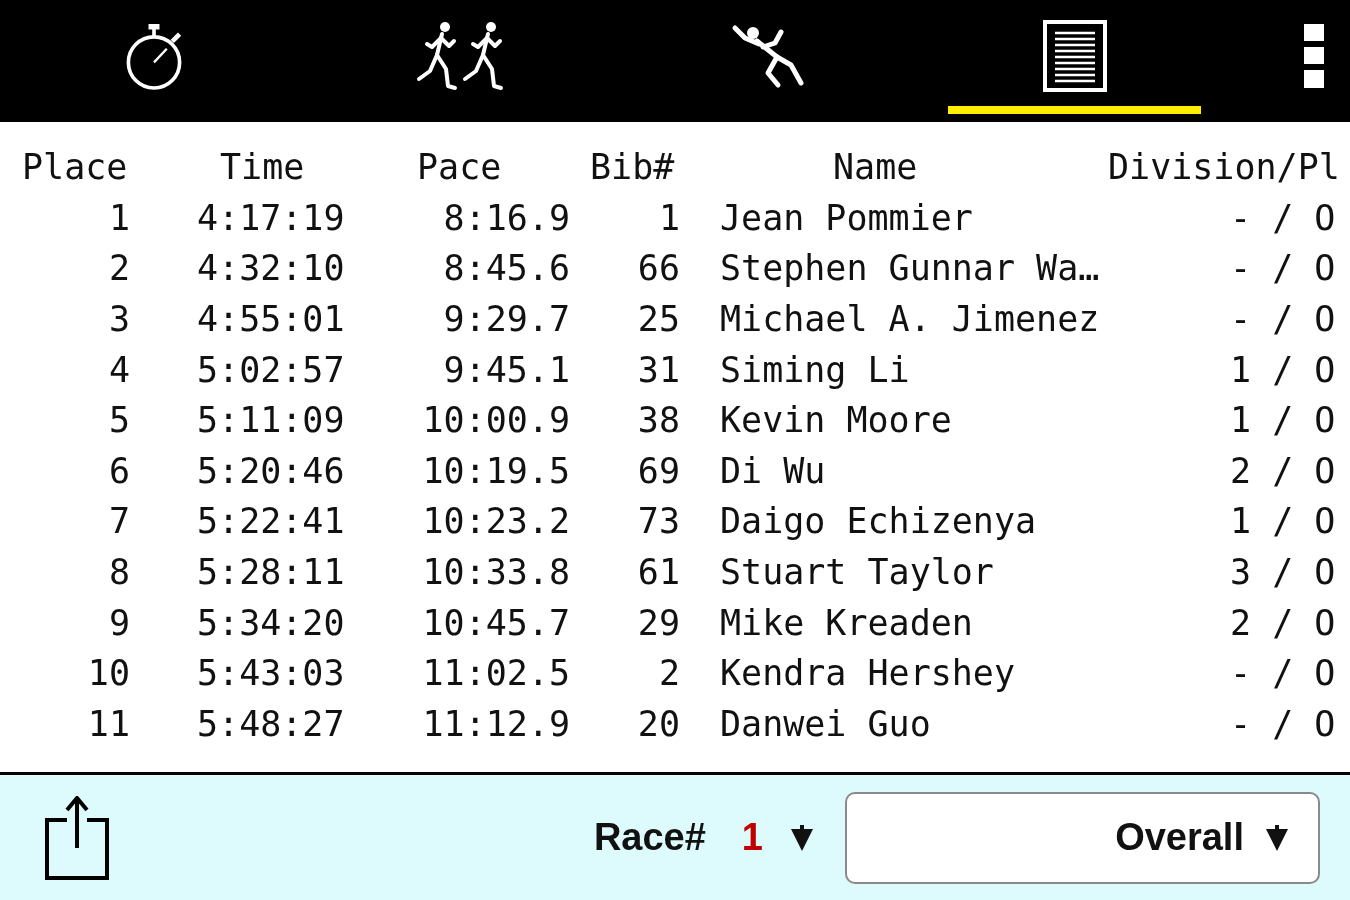 The width and height of the screenshot is (1350, 900). I want to click on table-cell: Danwei Guo, so click(825, 723).